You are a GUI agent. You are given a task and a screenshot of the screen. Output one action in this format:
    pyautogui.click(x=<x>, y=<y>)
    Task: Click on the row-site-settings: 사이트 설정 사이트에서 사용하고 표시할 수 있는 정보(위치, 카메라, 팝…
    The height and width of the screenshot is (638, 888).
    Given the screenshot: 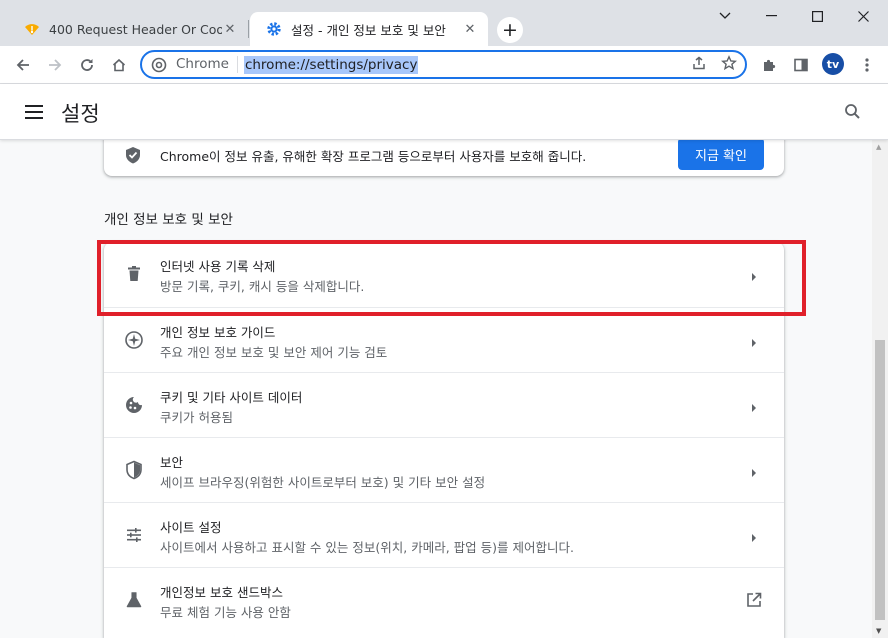 What is the action you would take?
    pyautogui.click(x=444, y=534)
    